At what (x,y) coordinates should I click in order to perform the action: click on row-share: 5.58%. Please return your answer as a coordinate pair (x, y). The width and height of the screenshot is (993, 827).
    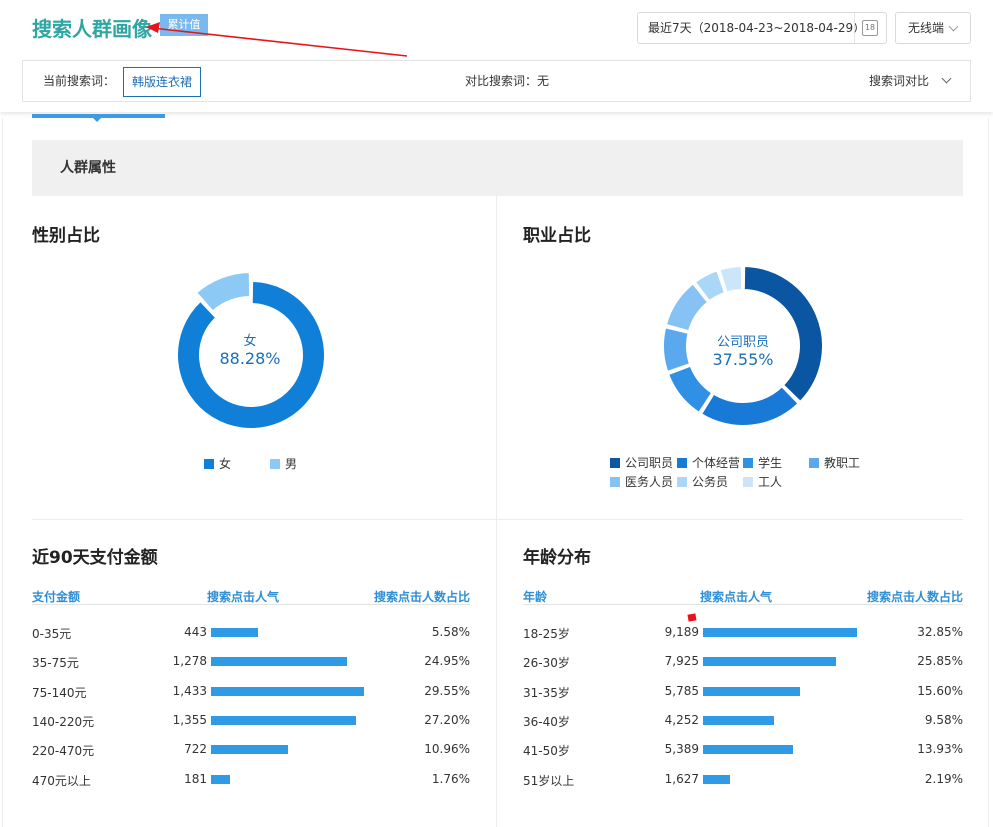
    Looking at the image, I should click on (450, 632).